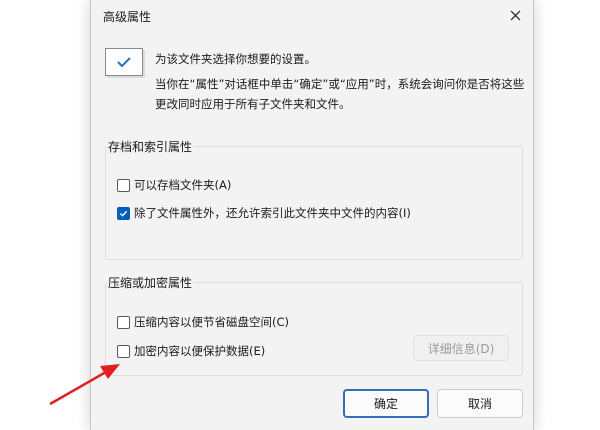 The image size is (600, 430). Describe the element at coordinates (183, 185) in the screenshot. I see `archive-checkbox-label: 可以存档文件夹(A)` at that location.